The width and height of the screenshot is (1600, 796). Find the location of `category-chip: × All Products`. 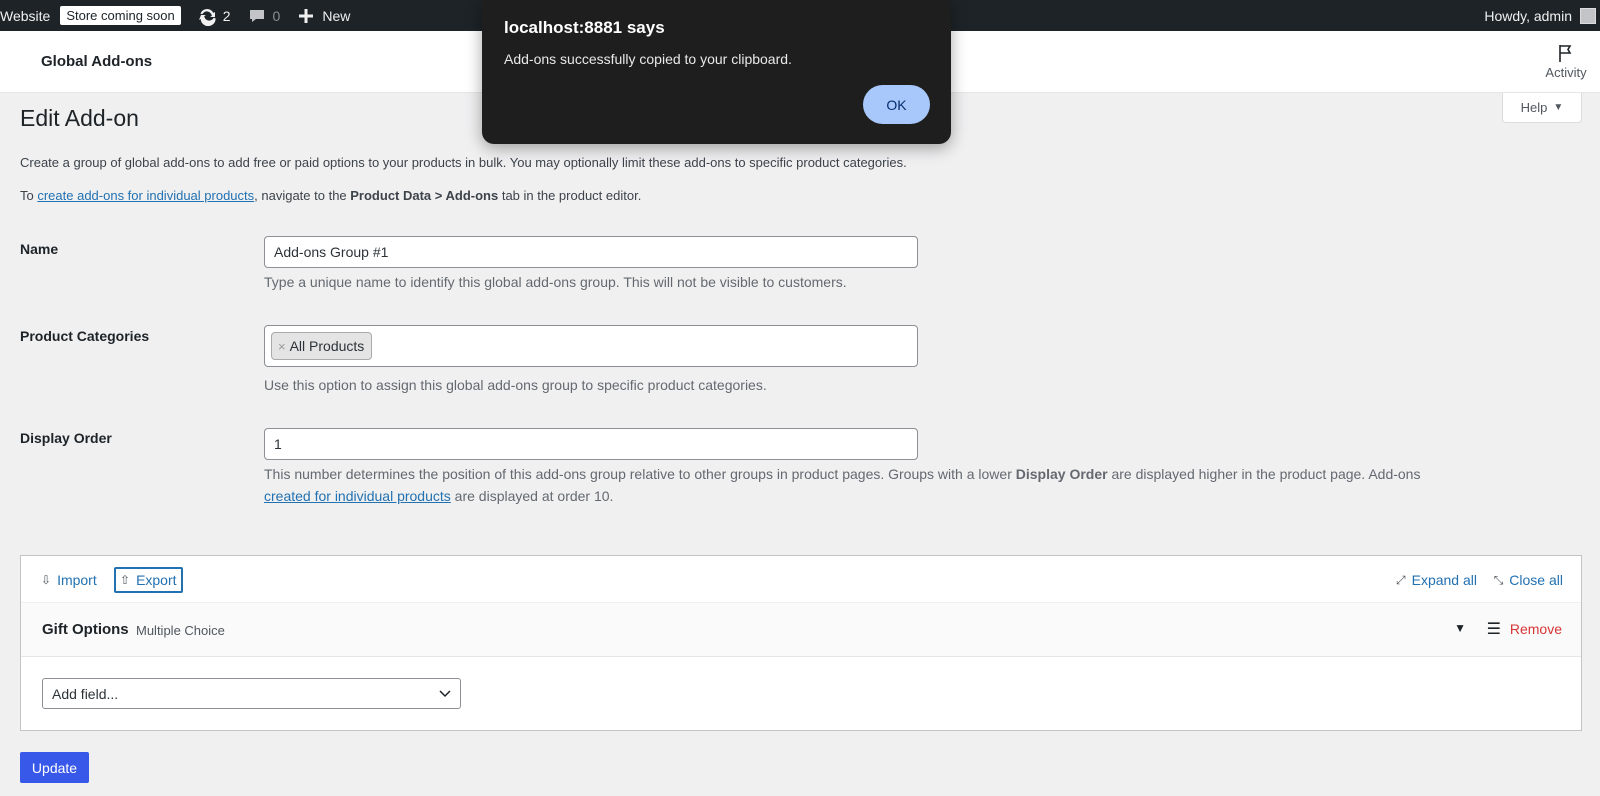

category-chip: × All Products is located at coordinates (322, 346).